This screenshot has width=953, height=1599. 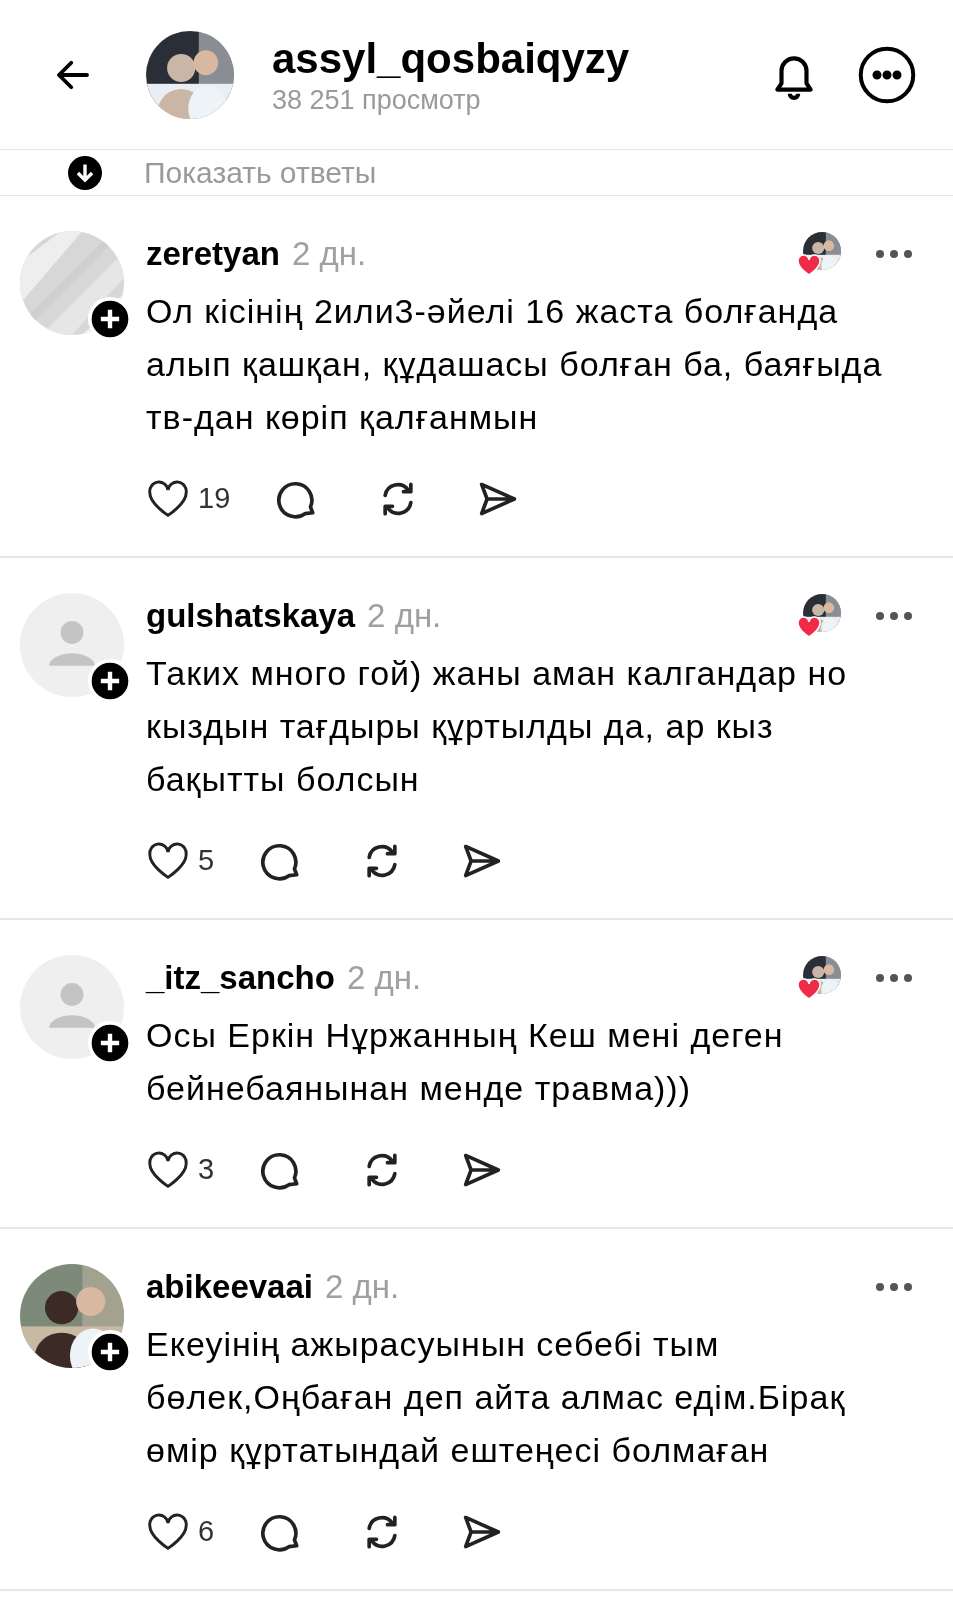 I want to click on comment-text: Ол кісінің 2или3-әйелі 16 жаста болғанда алып қашқан, құдашасы болған ба, баяғыда тв-дан көріп қалғанмын, so click(x=515, y=364).